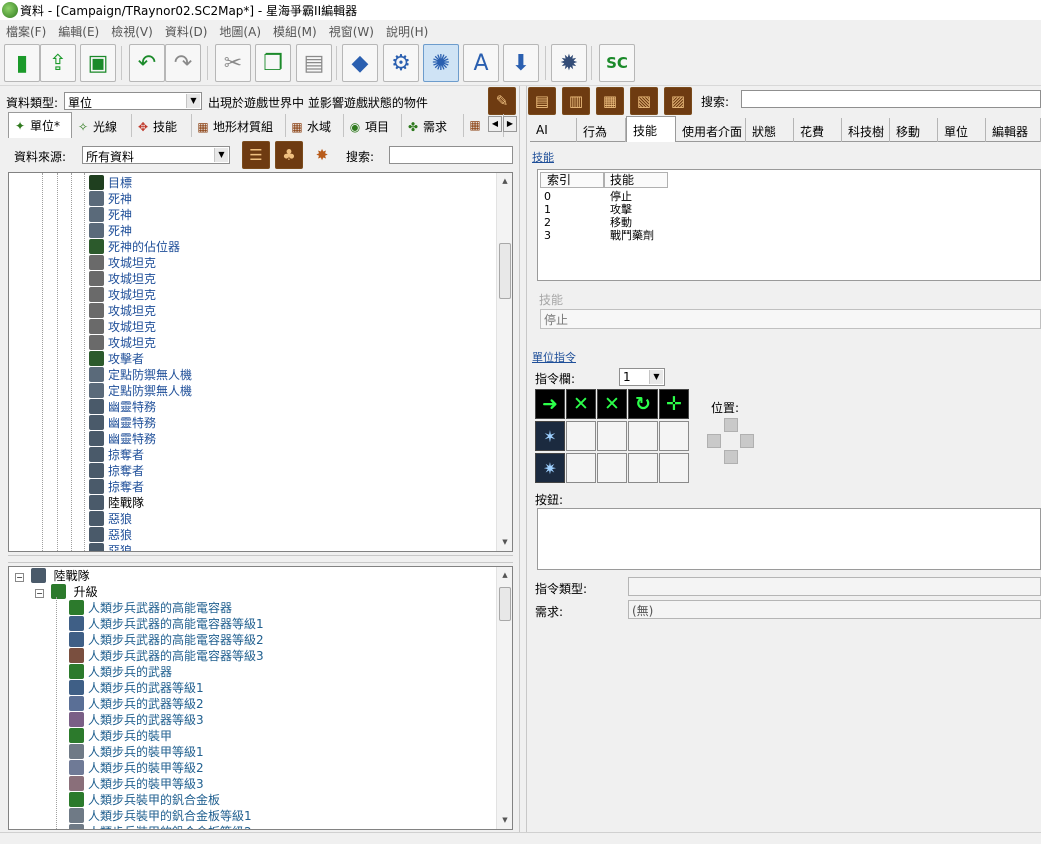  I want to click on command-card-select: 1 ▼, so click(642, 377).